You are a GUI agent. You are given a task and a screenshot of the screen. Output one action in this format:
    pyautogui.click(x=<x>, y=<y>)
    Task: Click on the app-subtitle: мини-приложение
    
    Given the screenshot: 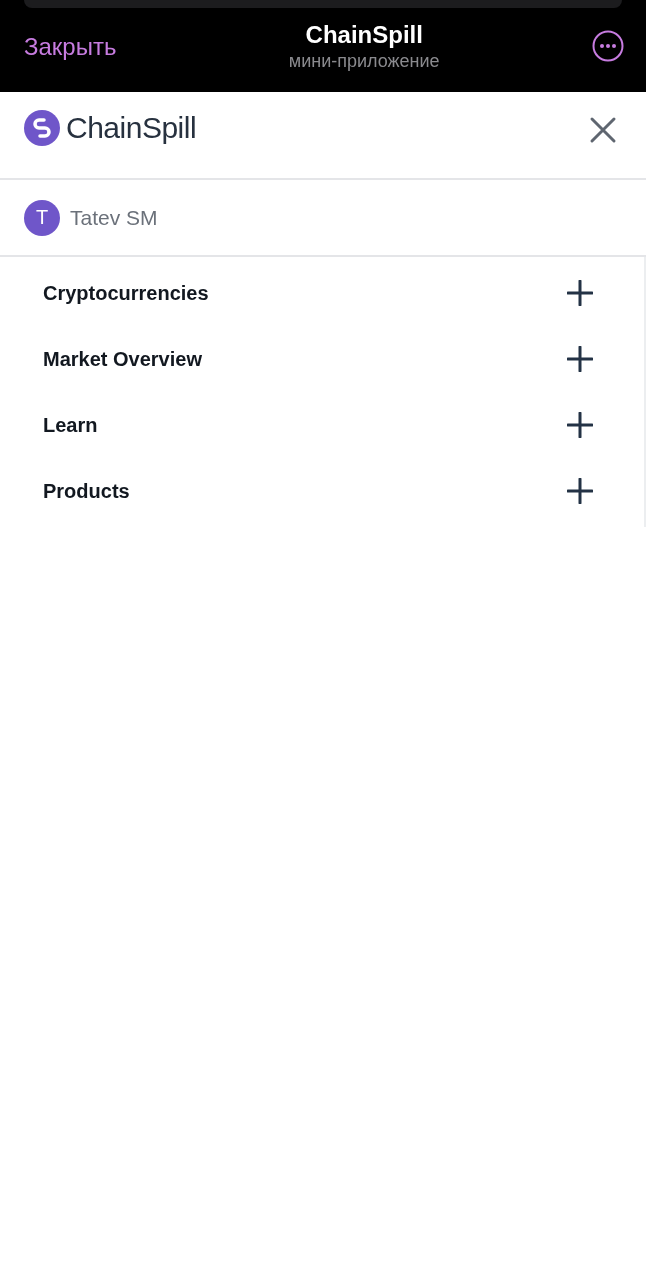 What is the action you would take?
    pyautogui.click(x=364, y=61)
    